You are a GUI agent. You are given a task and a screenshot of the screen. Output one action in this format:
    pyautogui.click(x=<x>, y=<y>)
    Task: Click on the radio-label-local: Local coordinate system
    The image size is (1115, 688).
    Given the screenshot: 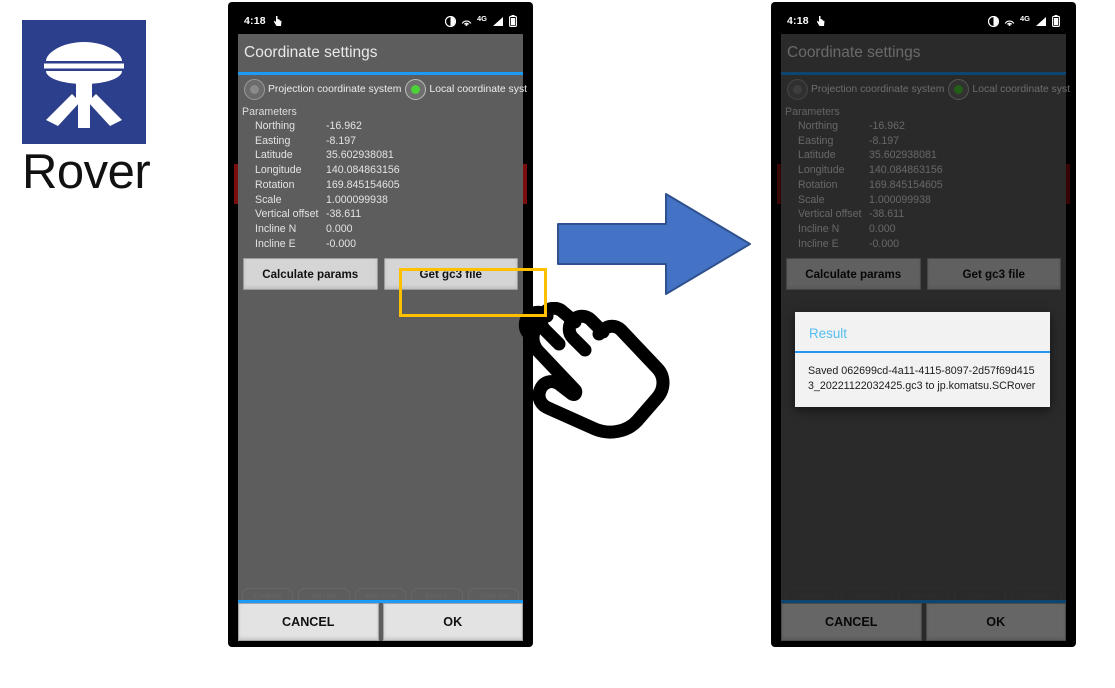 What is the action you would take?
    pyautogui.click(x=478, y=89)
    